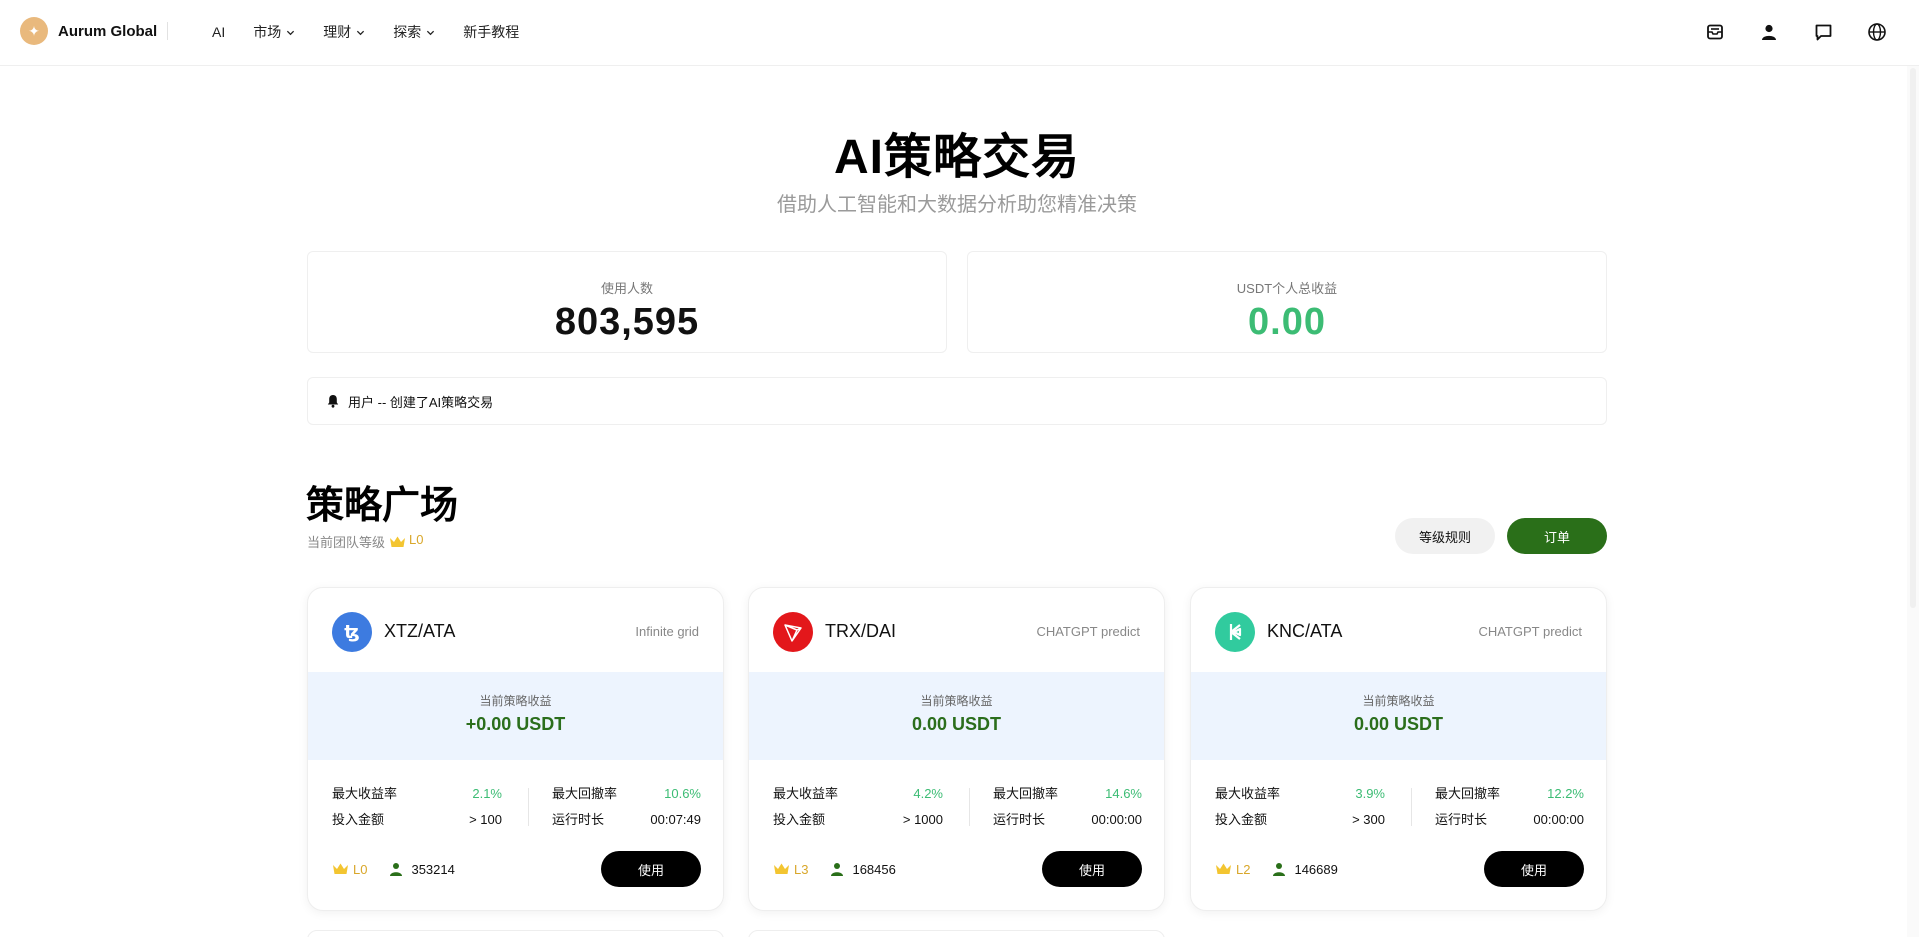  Describe the element at coordinates (333, 401) in the screenshot. I see `bell-icon` at that location.